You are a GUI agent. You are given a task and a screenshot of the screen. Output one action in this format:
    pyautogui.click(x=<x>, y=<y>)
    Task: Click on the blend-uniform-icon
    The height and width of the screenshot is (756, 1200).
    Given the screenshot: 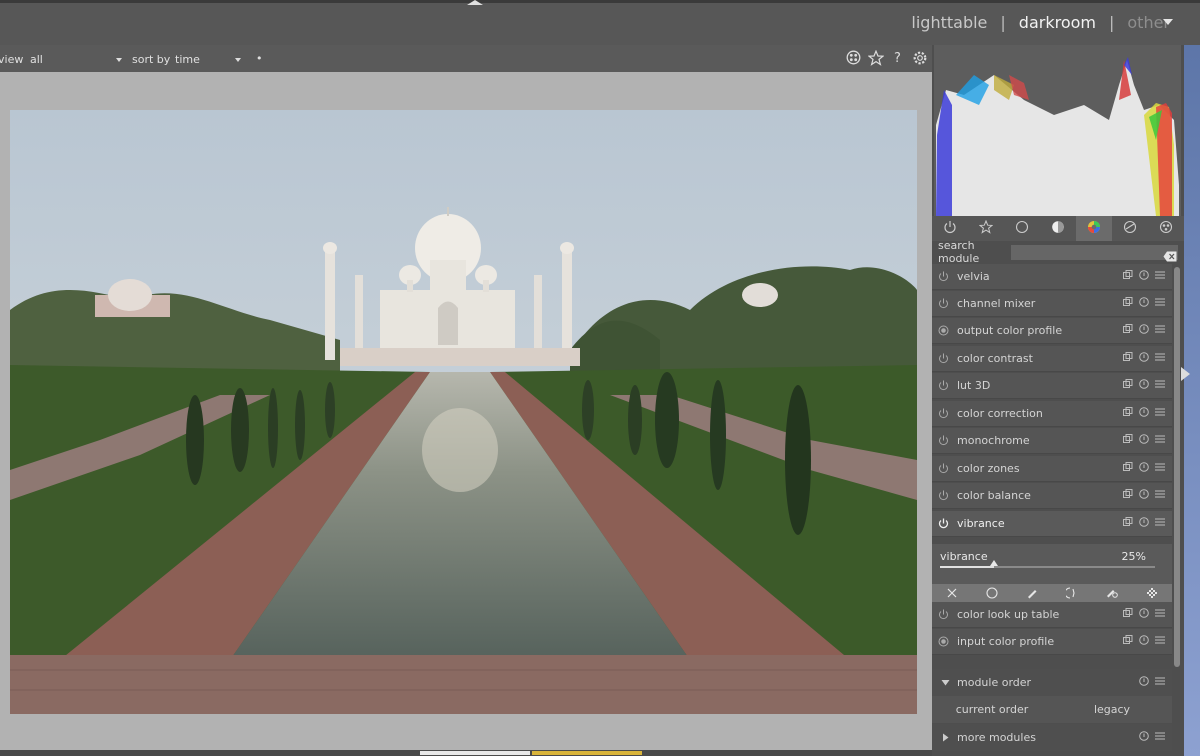 What is the action you would take?
    pyautogui.click(x=992, y=593)
    